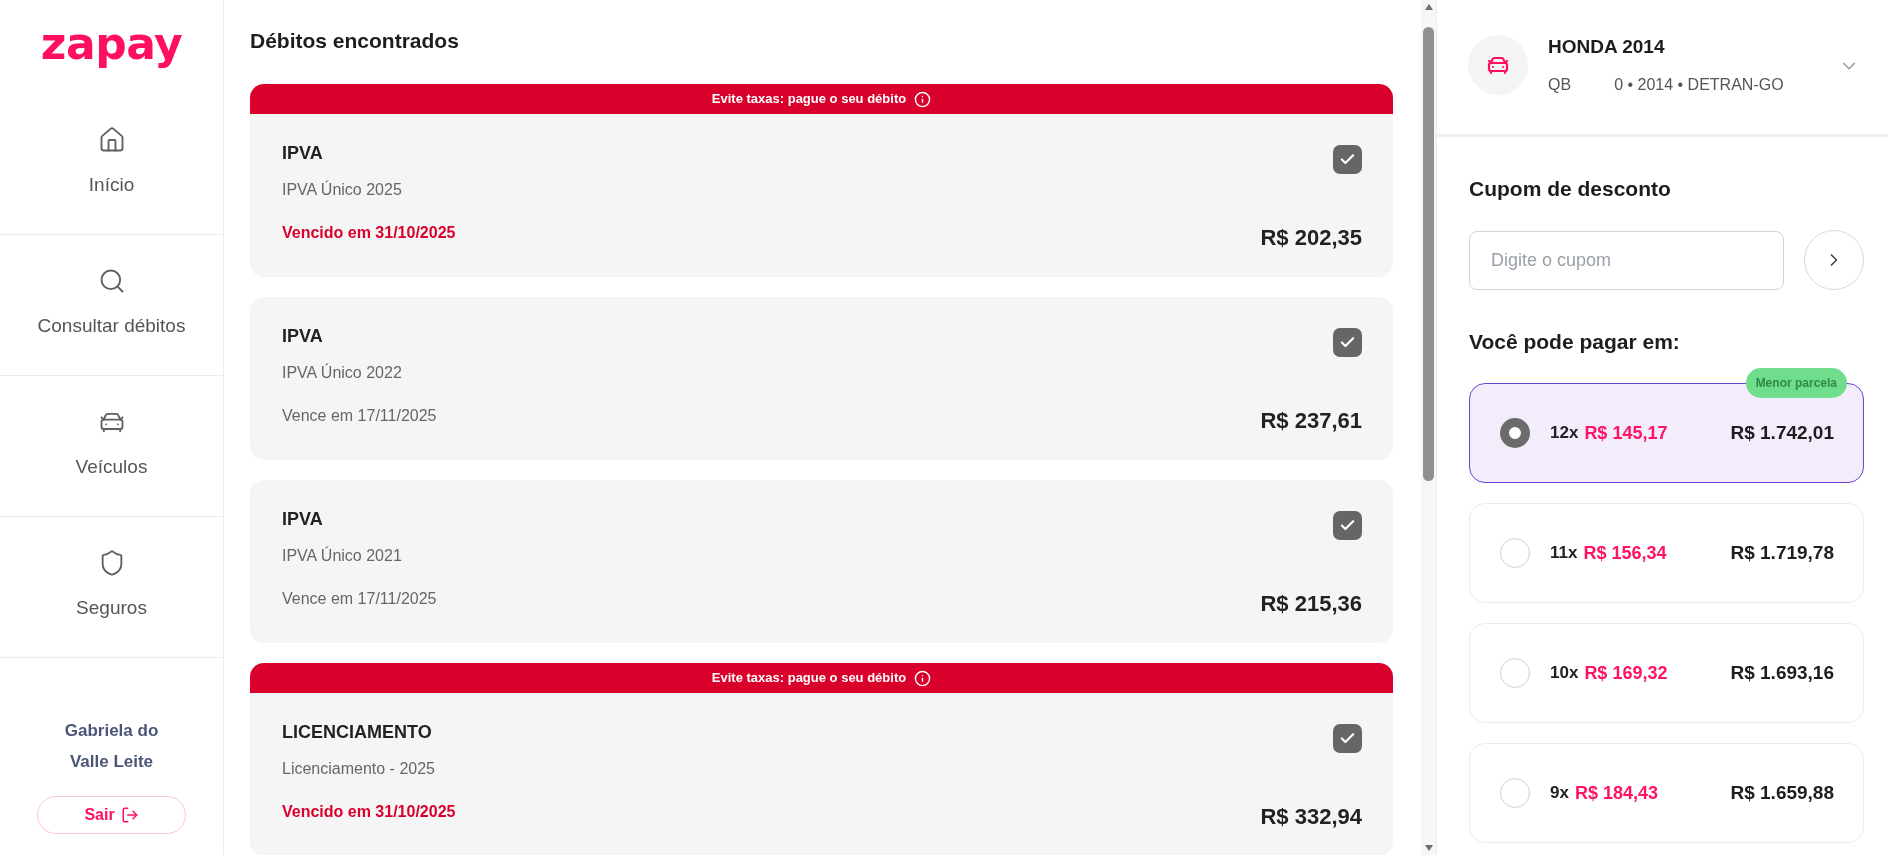 The width and height of the screenshot is (1888, 855). I want to click on vehicle-name: HONDA 2014, so click(1606, 47).